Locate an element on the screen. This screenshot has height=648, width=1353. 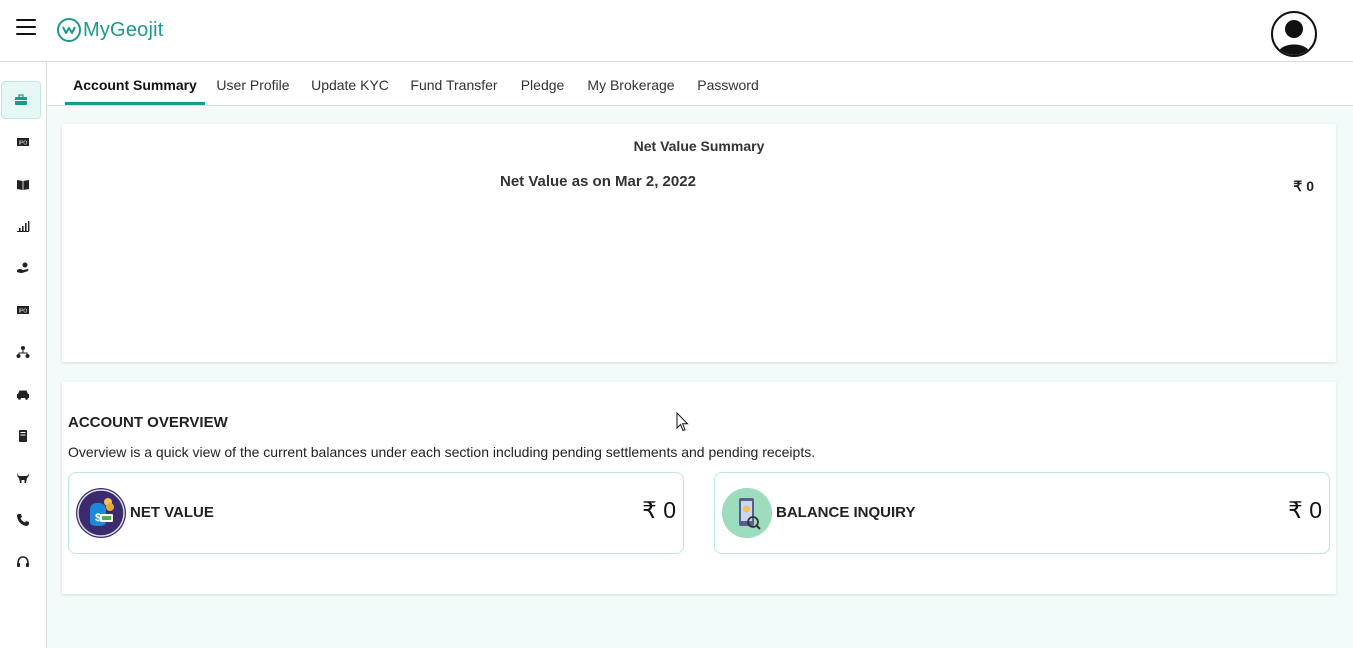
sidebar-item-vehicle is located at coordinates (23, 394).